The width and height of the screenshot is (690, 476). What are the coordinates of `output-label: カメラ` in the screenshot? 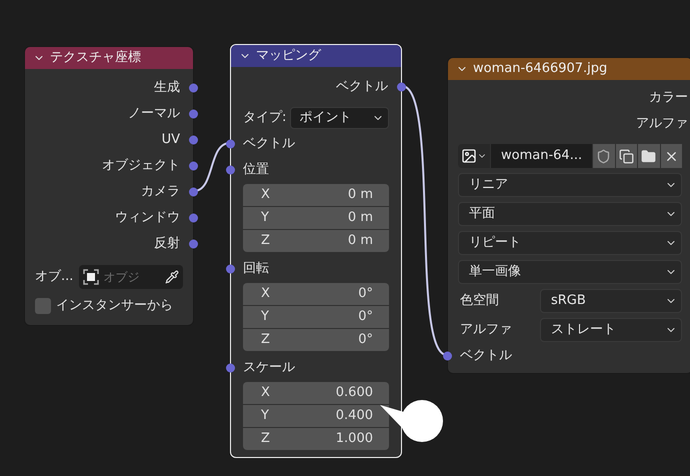 It's located at (160, 192).